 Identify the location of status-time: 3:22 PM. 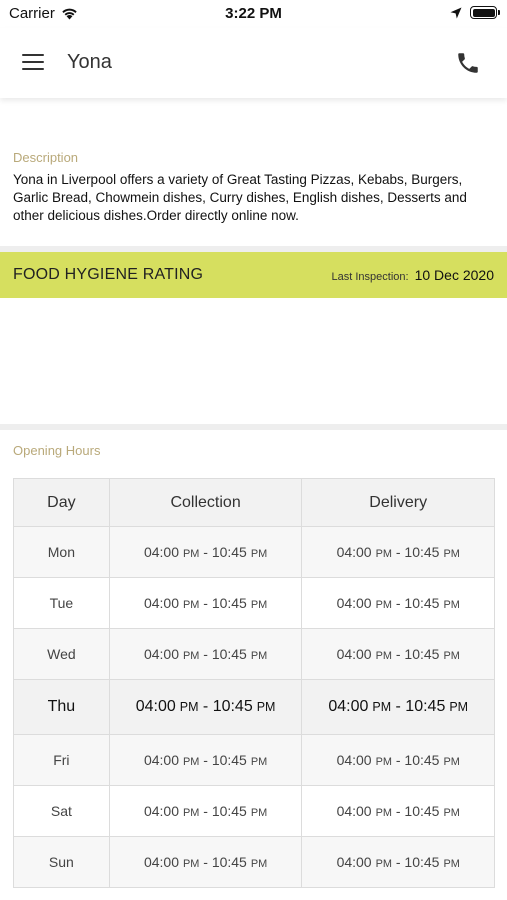
(253, 13).